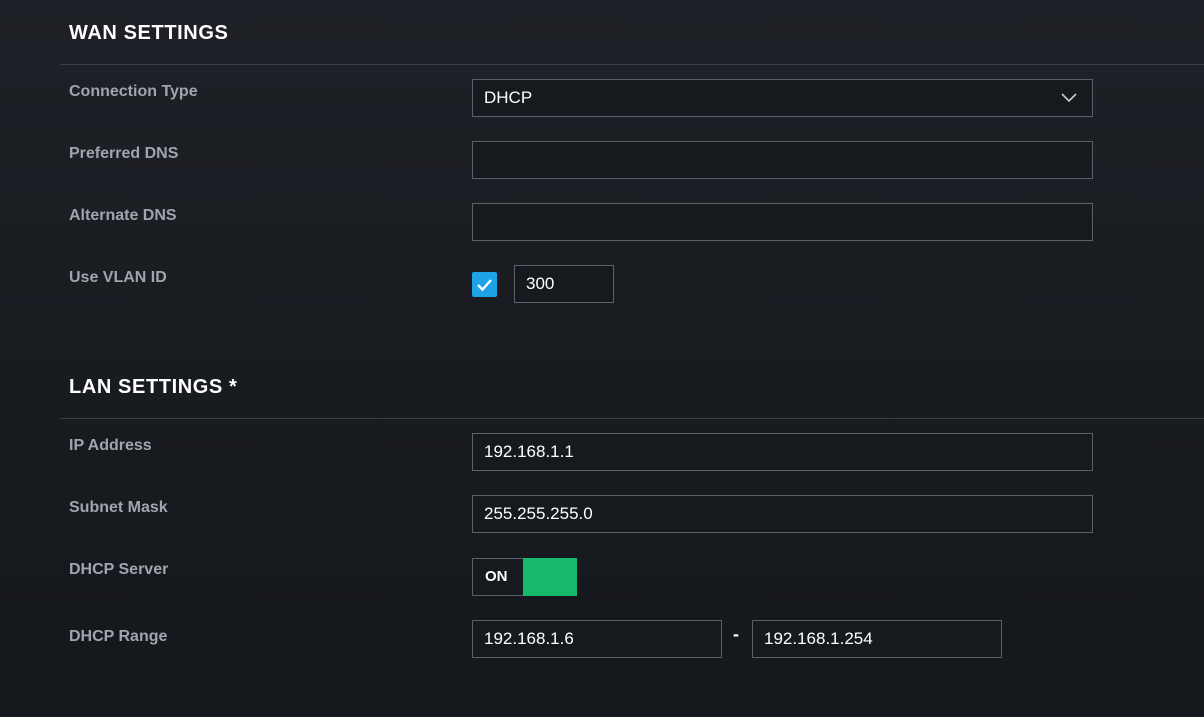 Image resolution: width=1204 pixels, height=717 pixels. I want to click on wan-divider, so click(632, 64).